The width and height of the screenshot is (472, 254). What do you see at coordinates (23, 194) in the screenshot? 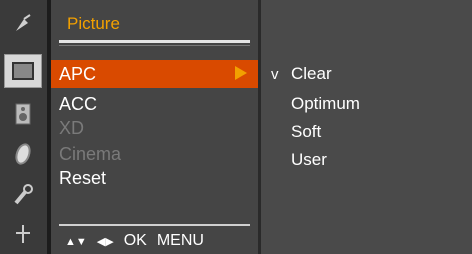
I see `wrench-icon` at bounding box center [23, 194].